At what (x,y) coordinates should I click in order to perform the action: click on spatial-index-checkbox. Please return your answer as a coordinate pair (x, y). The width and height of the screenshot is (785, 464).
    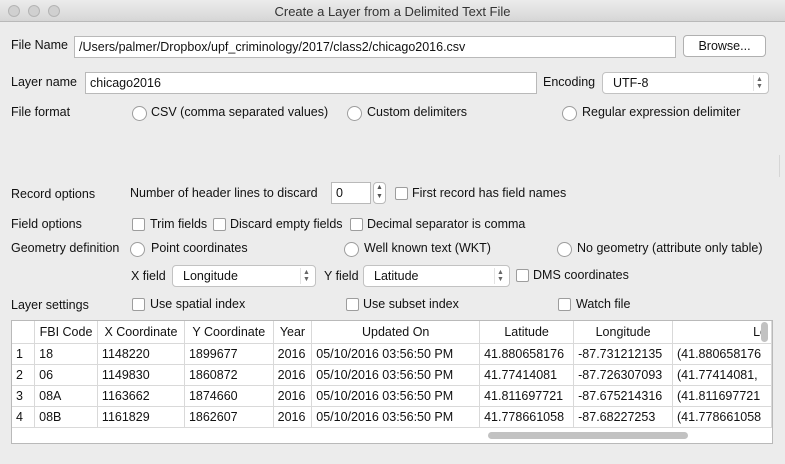
    Looking at the image, I should click on (138, 304).